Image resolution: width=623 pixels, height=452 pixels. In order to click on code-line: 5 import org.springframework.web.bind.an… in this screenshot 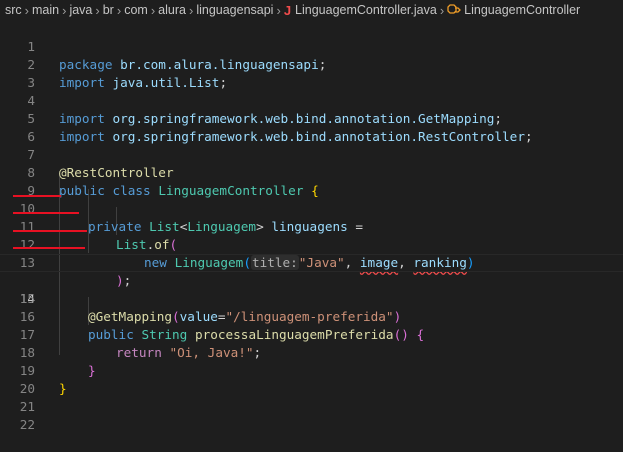, I will do `click(311, 118)`.